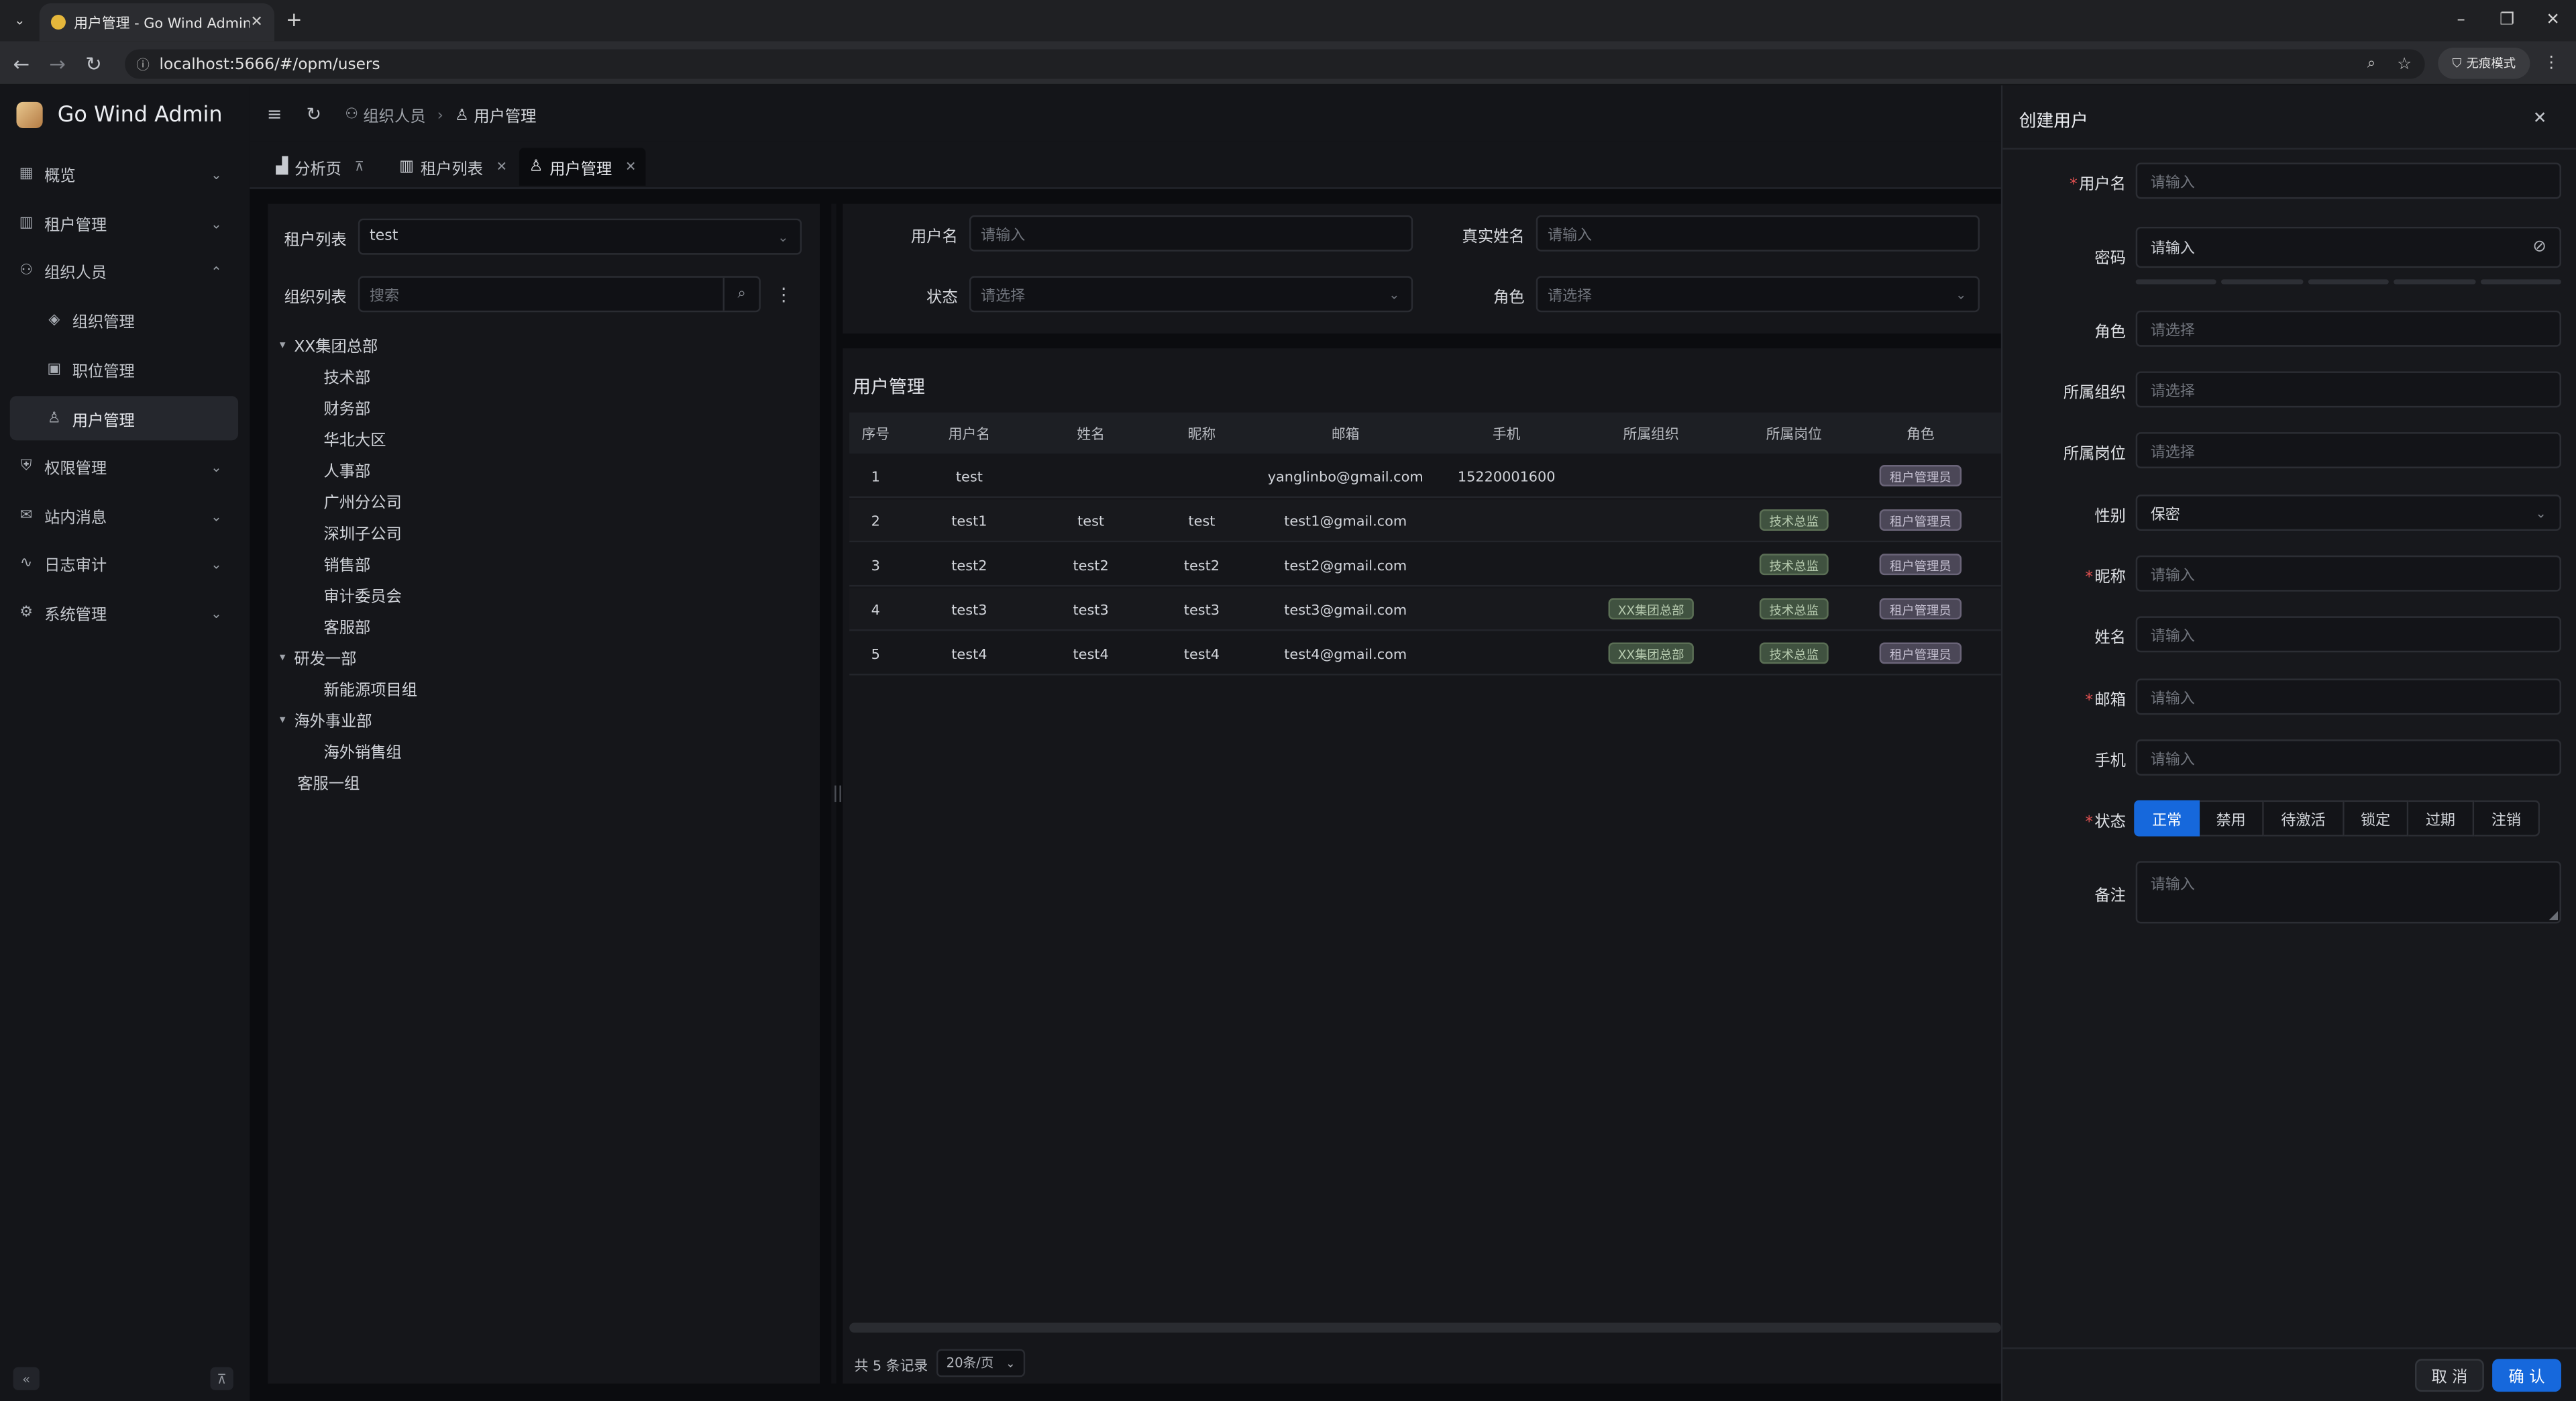  What do you see at coordinates (320, 166) in the screenshot?
I see `tab-analysis: ▟ 分析页 ⊼` at bounding box center [320, 166].